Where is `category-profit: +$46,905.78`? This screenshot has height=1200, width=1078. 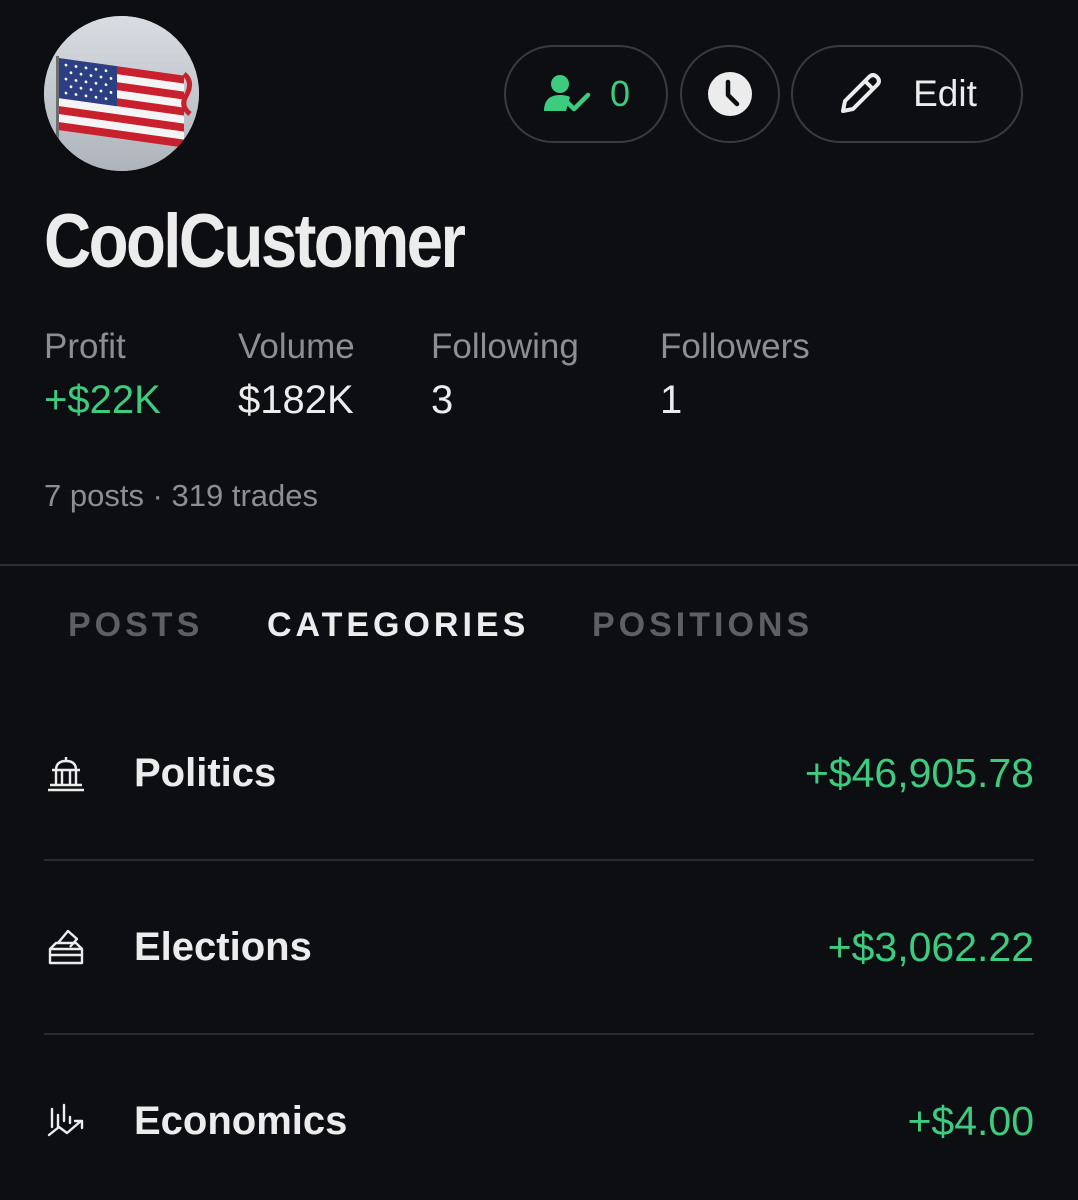
category-profit: +$46,905.78 is located at coordinates (919, 772).